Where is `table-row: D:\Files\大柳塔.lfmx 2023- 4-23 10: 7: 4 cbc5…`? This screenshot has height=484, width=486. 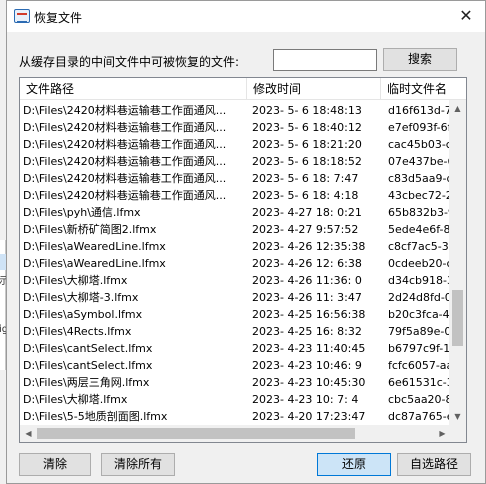
table-row: D:\Files\大柳塔.lfmx 2023- 4-23 10: 7: 4 cbc5… is located at coordinates (236, 399).